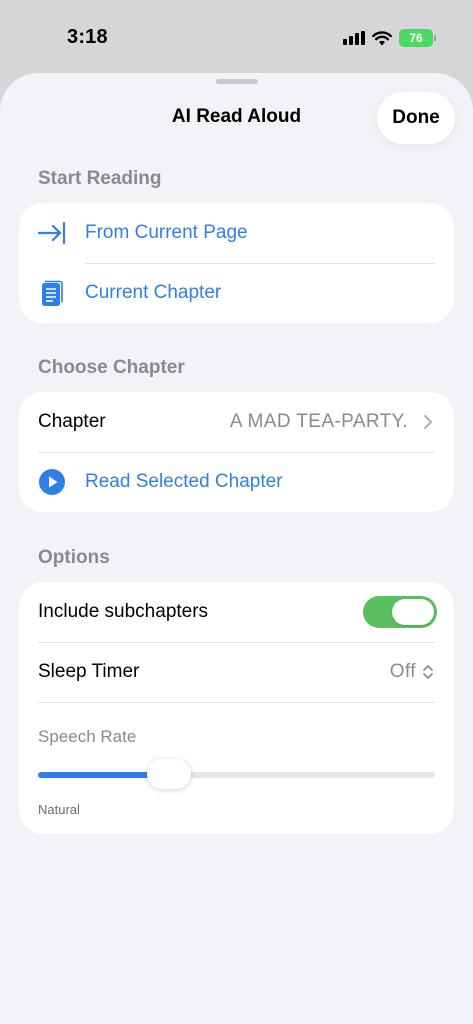 This screenshot has height=1024, width=473. I want to click on play-circle-icon, so click(52, 482).